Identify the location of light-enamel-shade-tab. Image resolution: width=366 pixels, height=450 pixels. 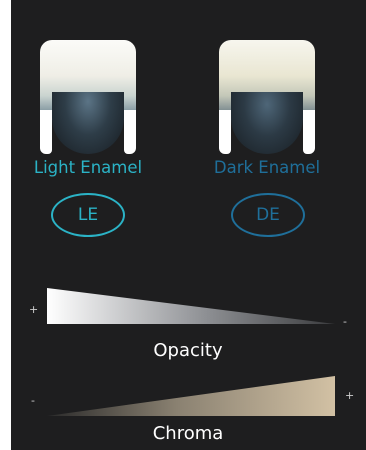
(88, 97).